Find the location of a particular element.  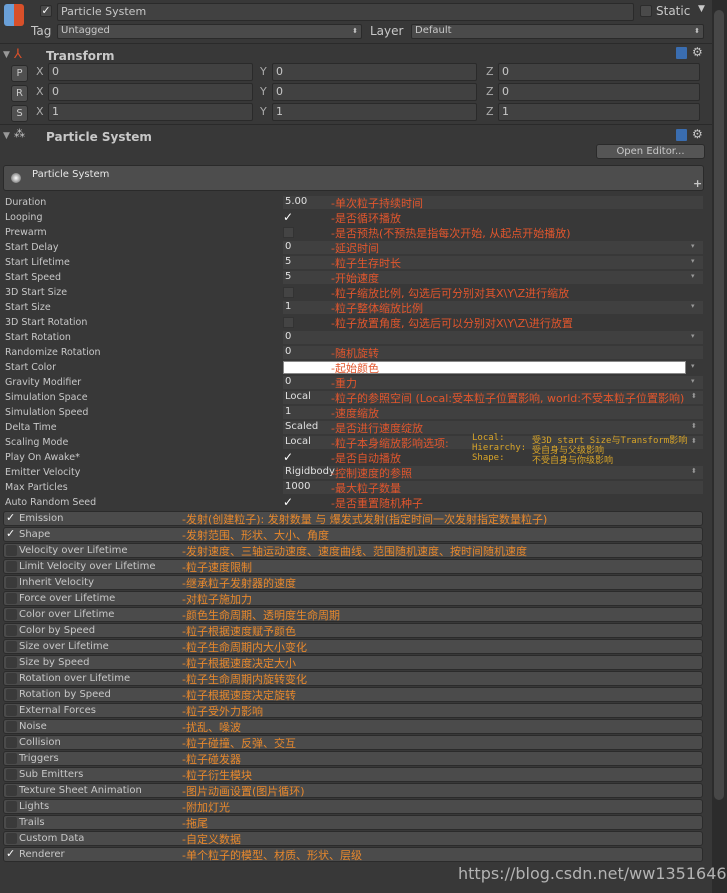

module-row: External Forces -粒子受外力影响 is located at coordinates (353, 710).